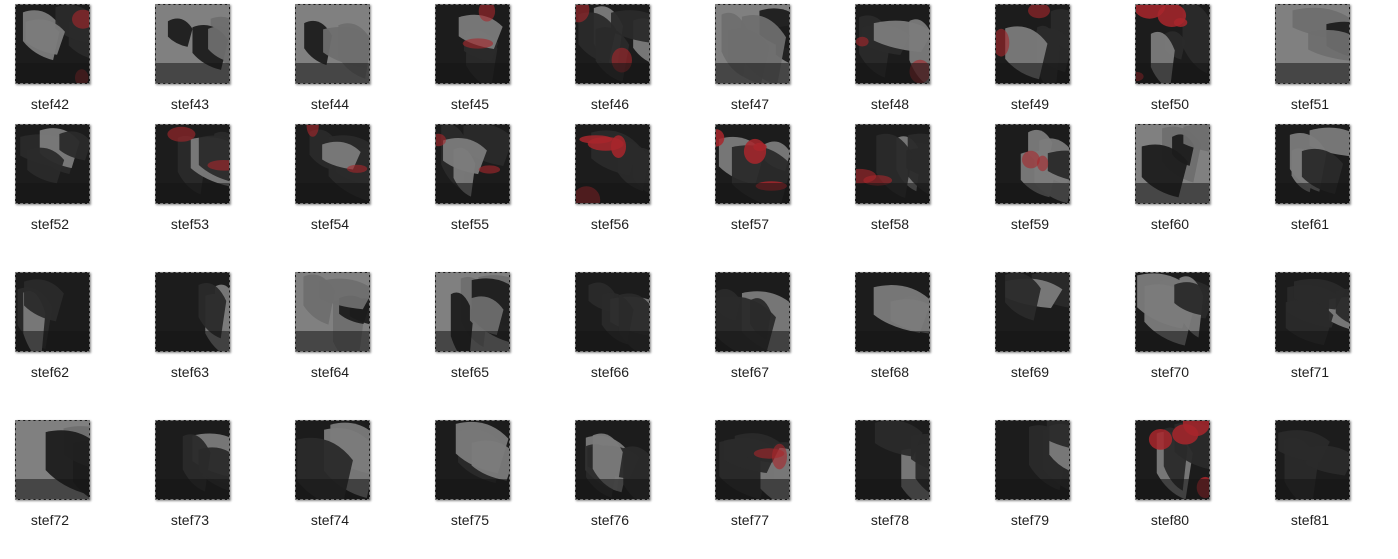 This screenshot has height=559, width=1398. I want to click on file-item-stef53: stef53, so click(190, 179).